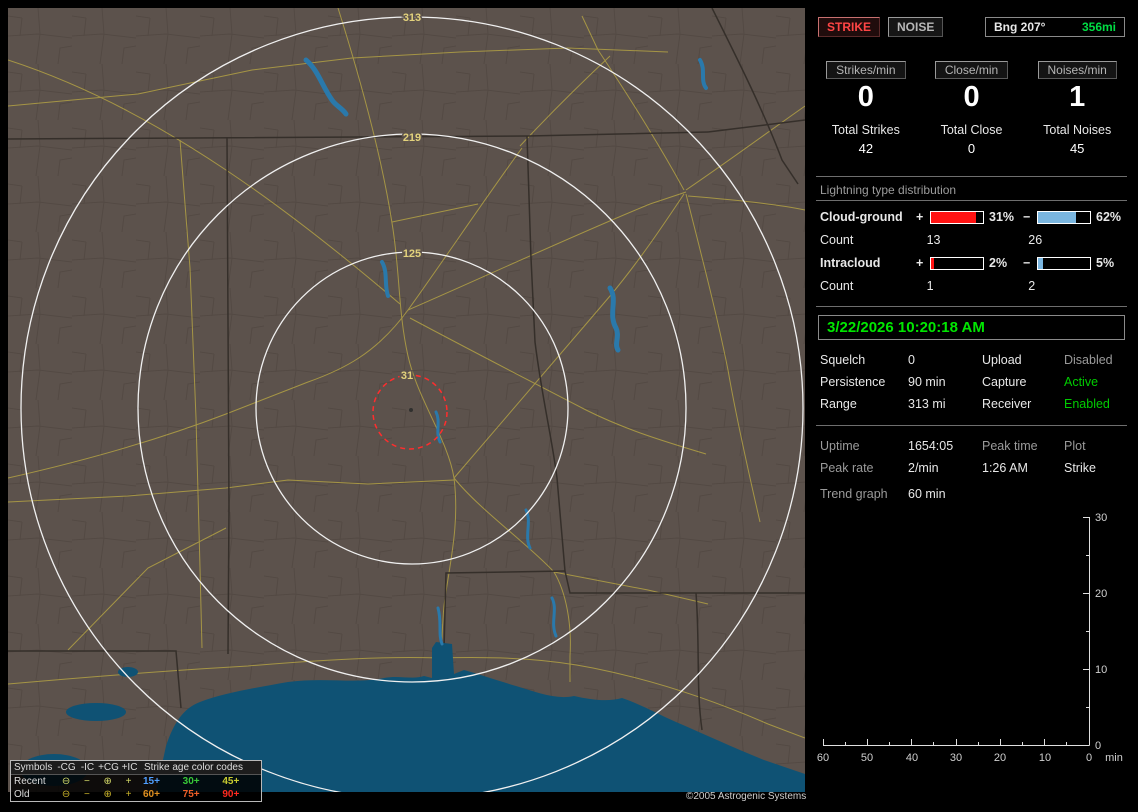  I want to click on strike-button: STRIKE, so click(849, 27).